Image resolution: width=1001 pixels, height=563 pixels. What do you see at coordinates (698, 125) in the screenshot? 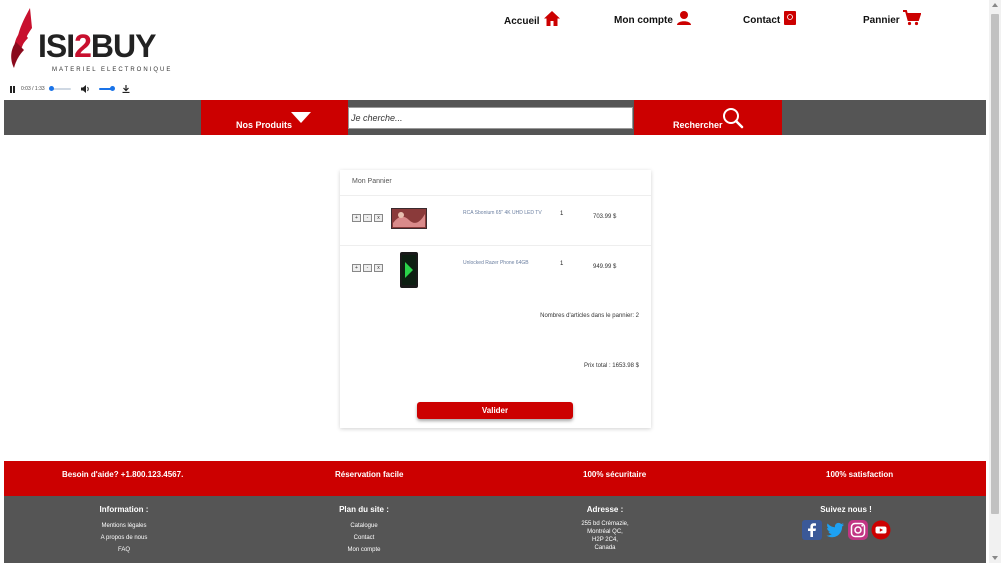
I see `rechercher-label: Rechercher` at bounding box center [698, 125].